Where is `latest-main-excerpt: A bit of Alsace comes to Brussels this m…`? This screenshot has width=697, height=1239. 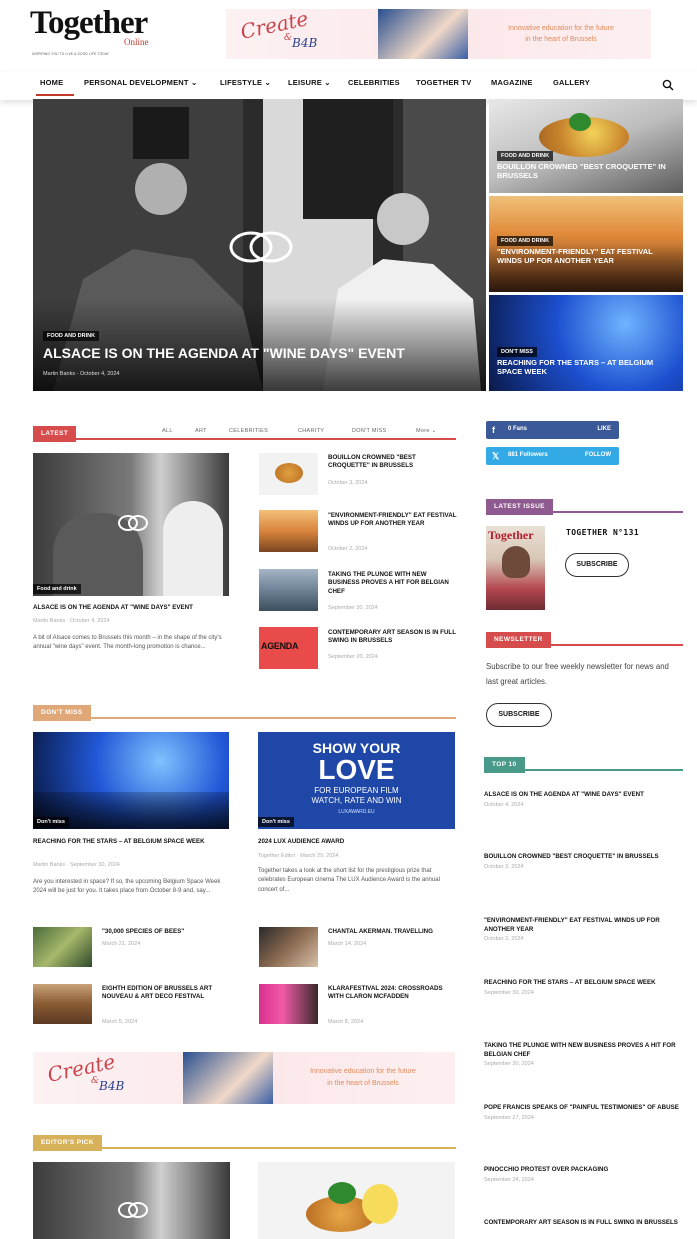 latest-main-excerpt: A bit of Alsace comes to Brussels this m… is located at coordinates (127, 643).